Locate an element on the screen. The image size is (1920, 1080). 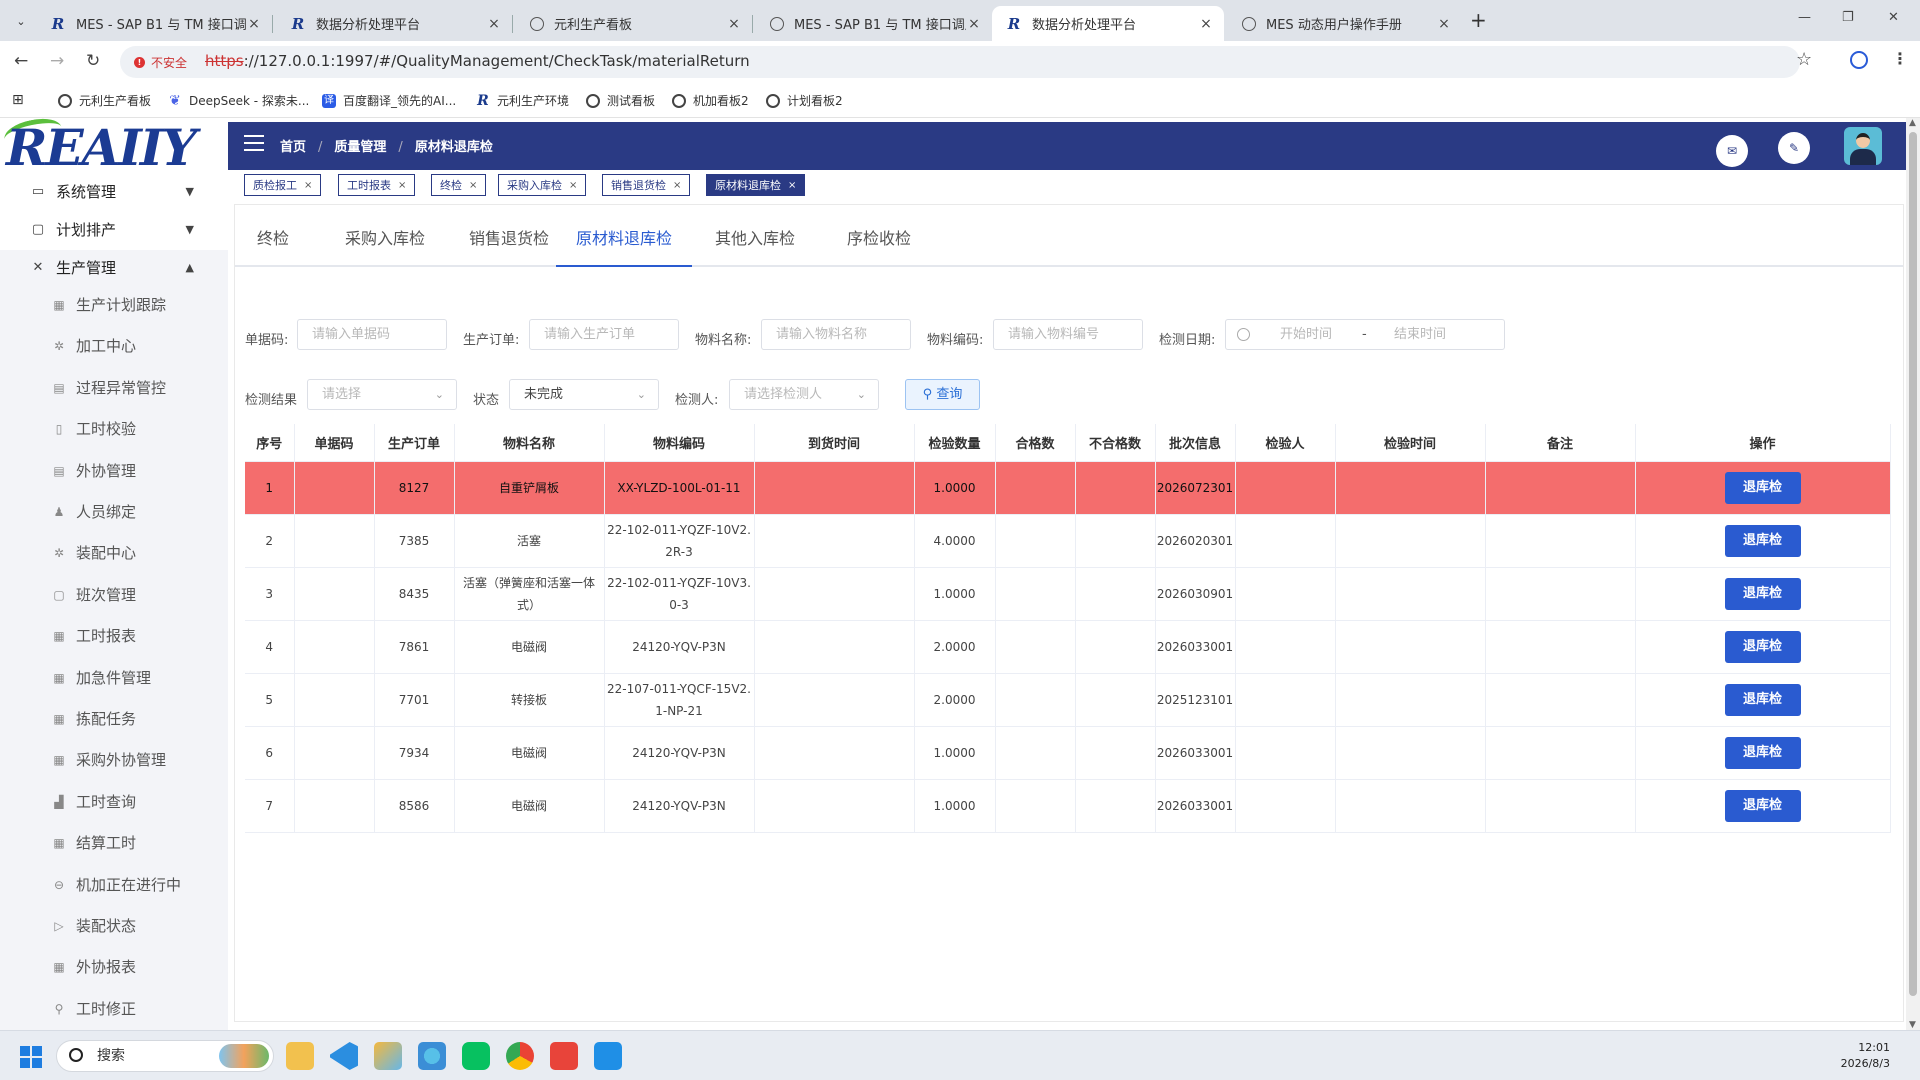
submenu-item: ▦ 结算工时 is located at coordinates (114, 842).